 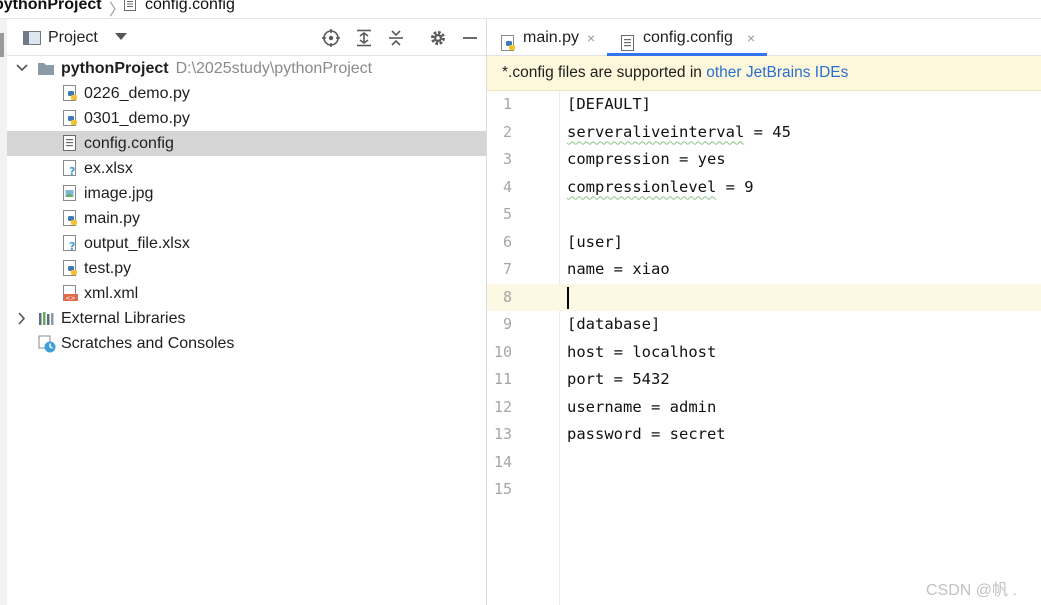 I want to click on tree-external-libraries-row: External Libraries, so click(x=246, y=318).